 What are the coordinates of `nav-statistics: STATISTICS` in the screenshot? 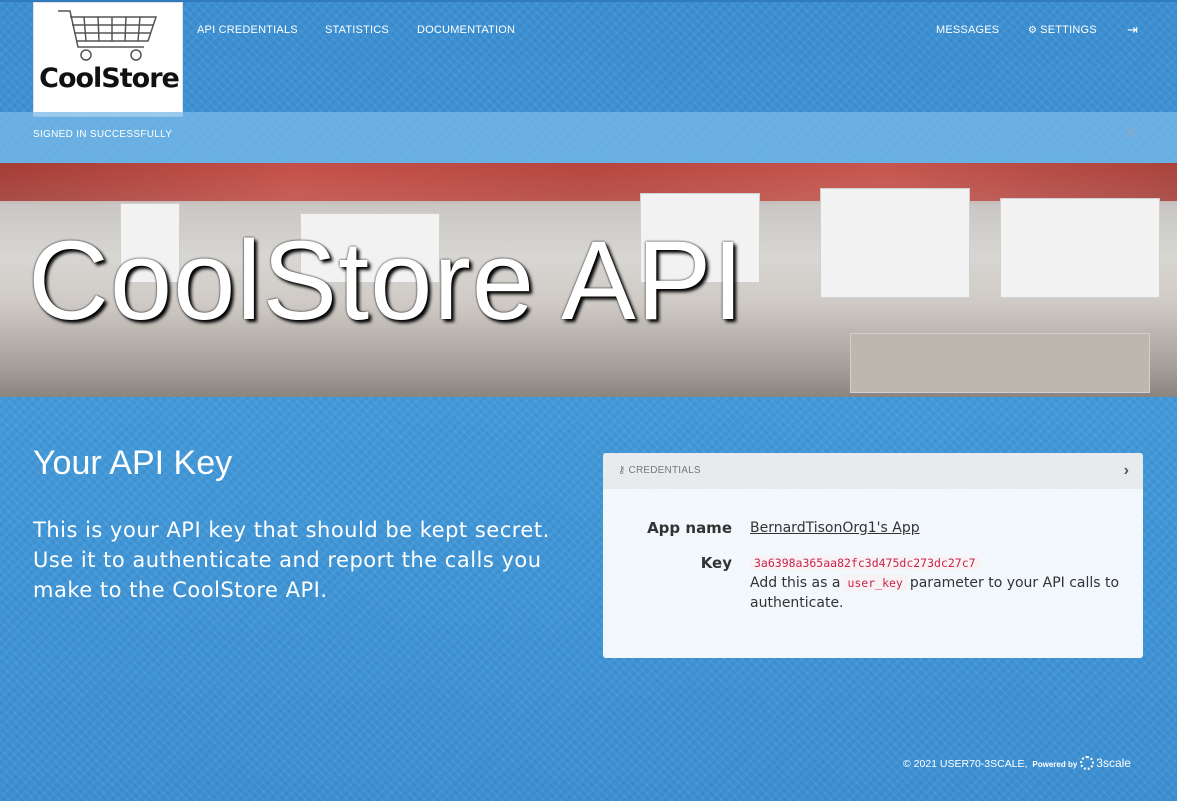 It's located at (357, 30).